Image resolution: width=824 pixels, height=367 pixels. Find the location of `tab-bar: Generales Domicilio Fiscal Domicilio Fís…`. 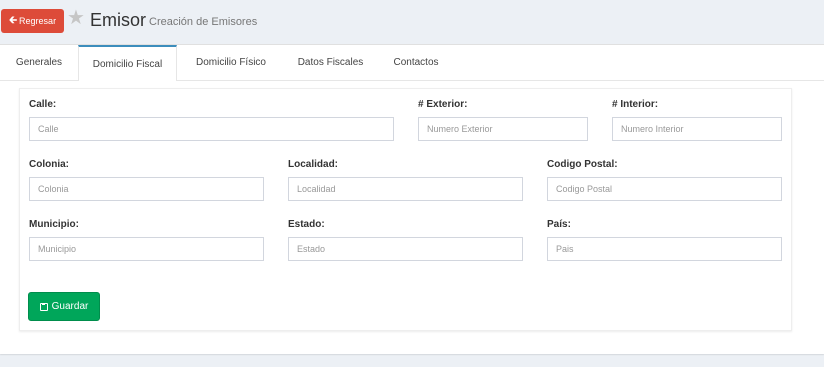

tab-bar: Generales Domicilio Fiscal Domicilio Fís… is located at coordinates (412, 63).